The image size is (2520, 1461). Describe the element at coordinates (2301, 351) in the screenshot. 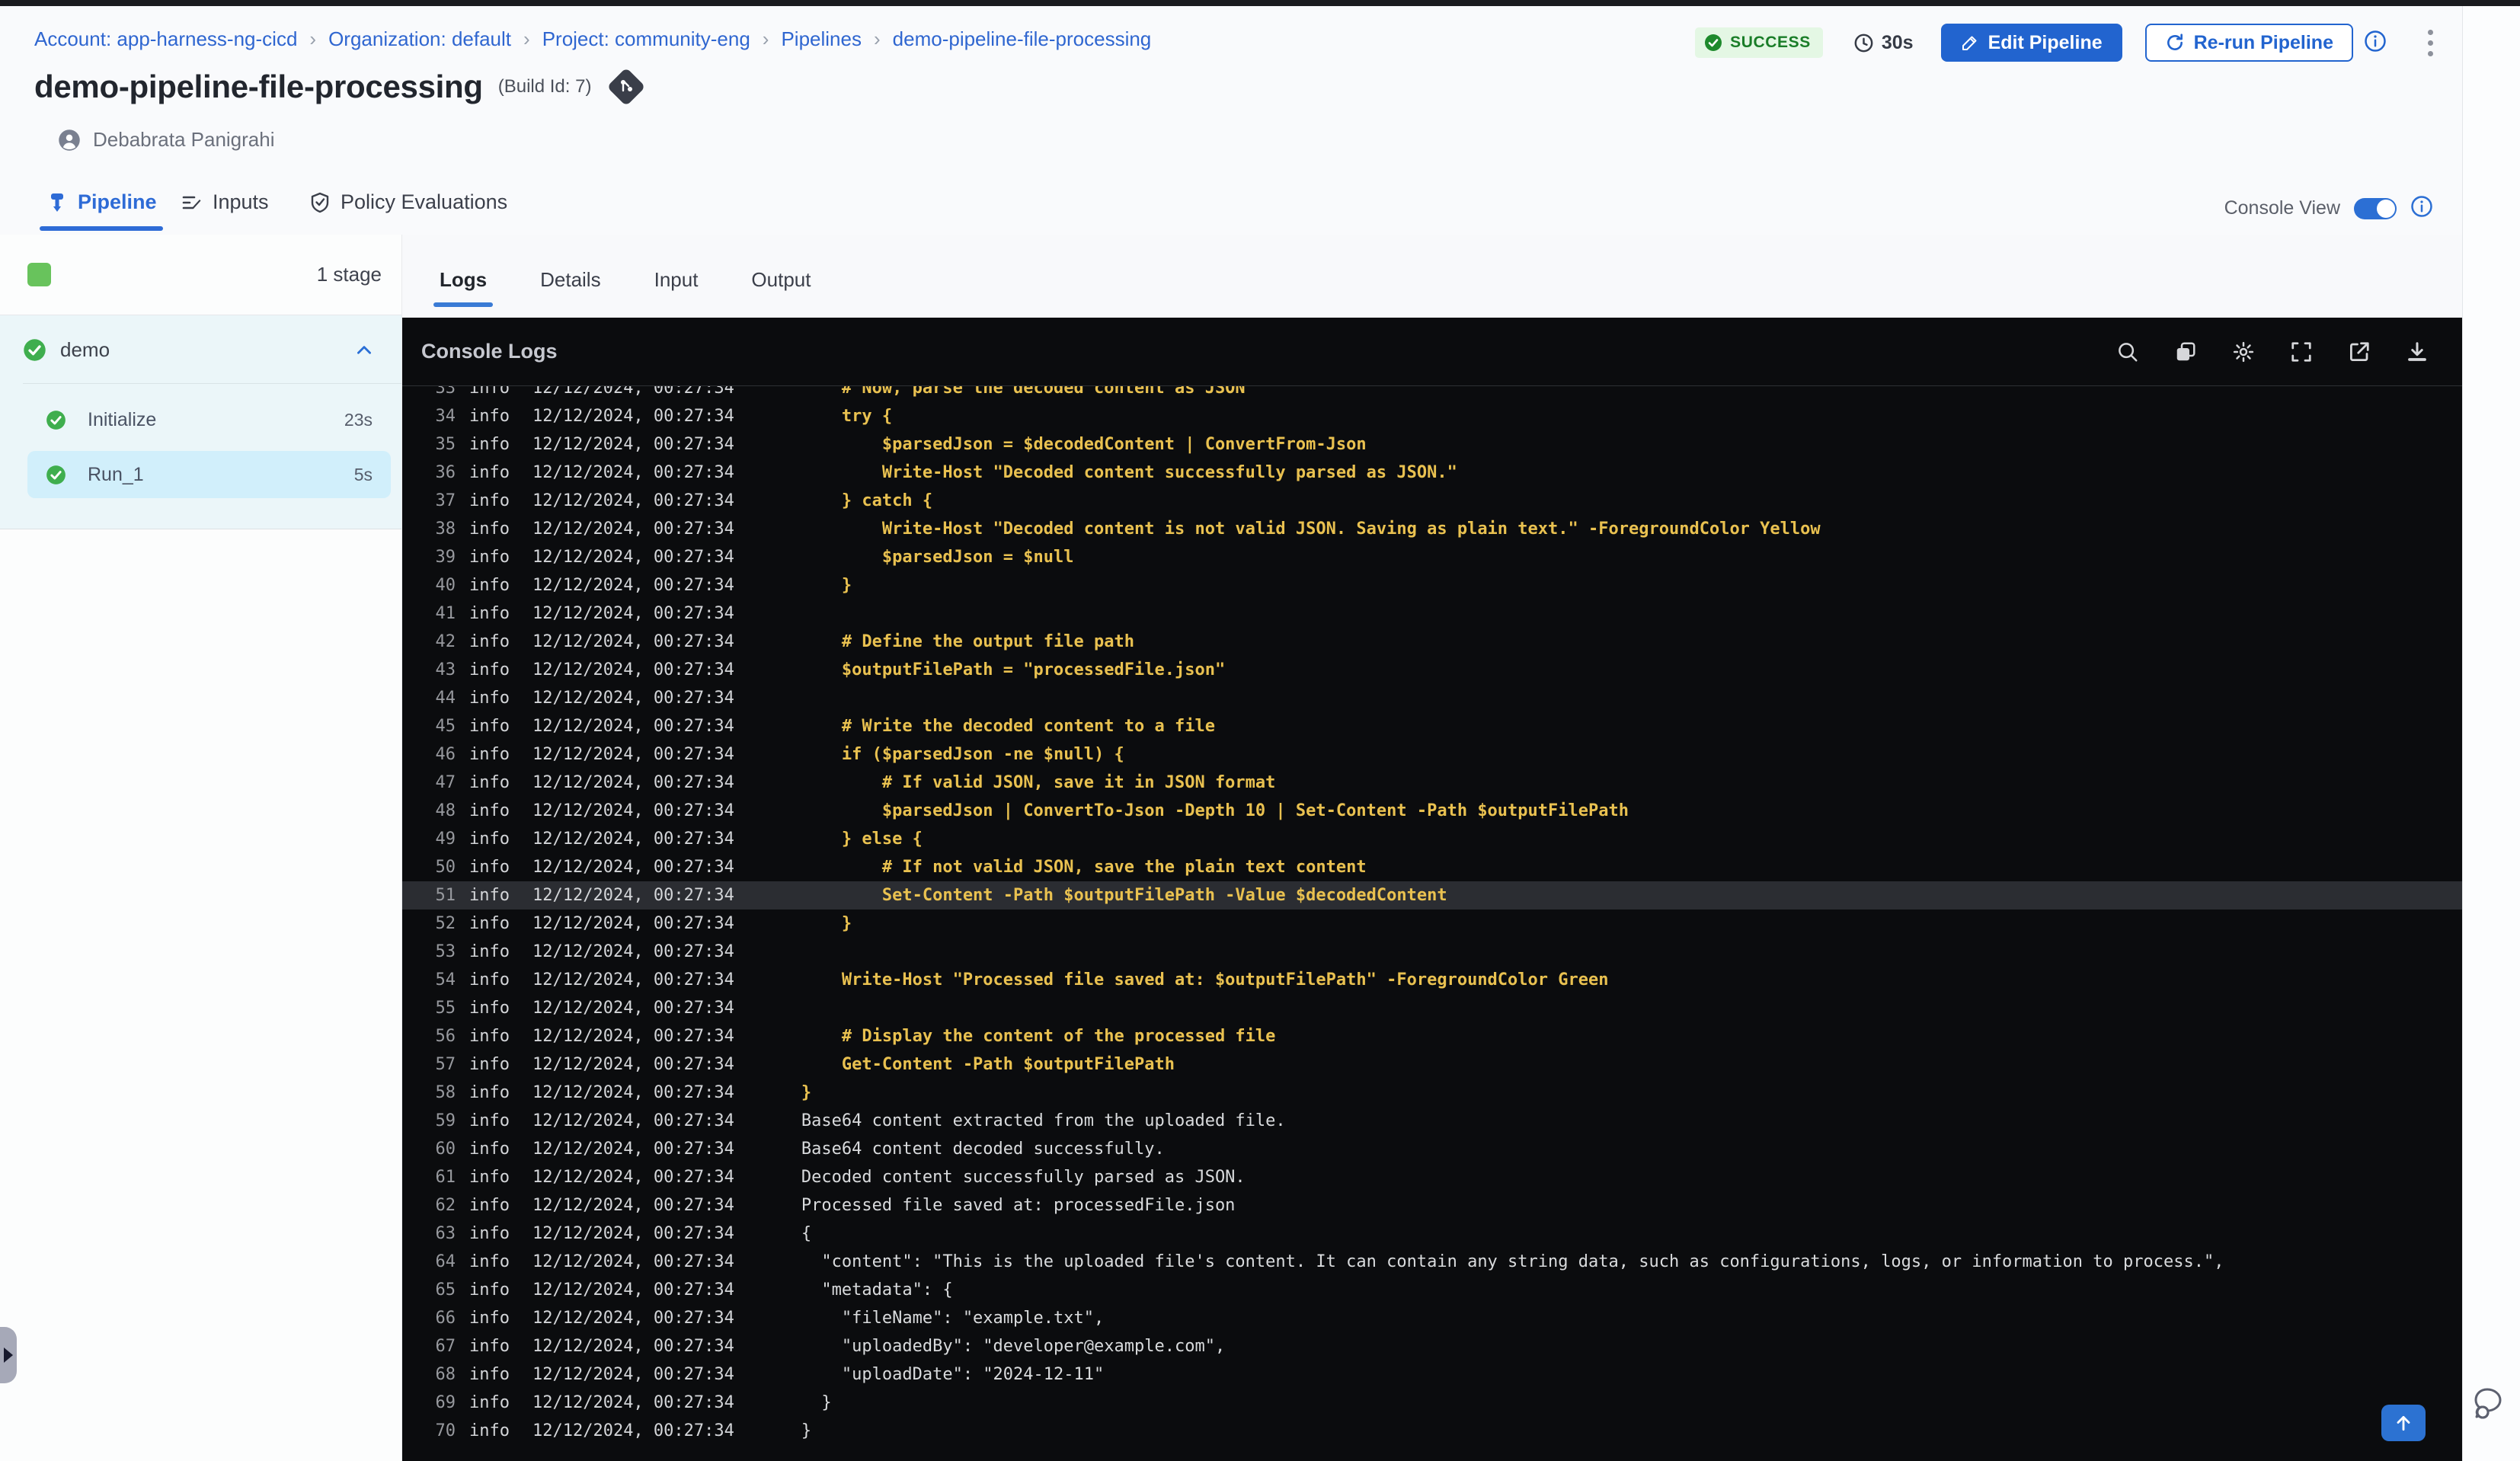

I see `fullscreen-icon` at that location.